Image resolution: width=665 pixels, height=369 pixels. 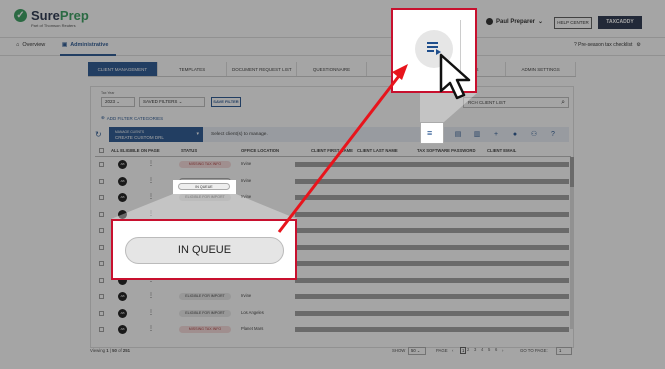 I want to click on status-pill: IN QUEUE, so click(x=204, y=186).